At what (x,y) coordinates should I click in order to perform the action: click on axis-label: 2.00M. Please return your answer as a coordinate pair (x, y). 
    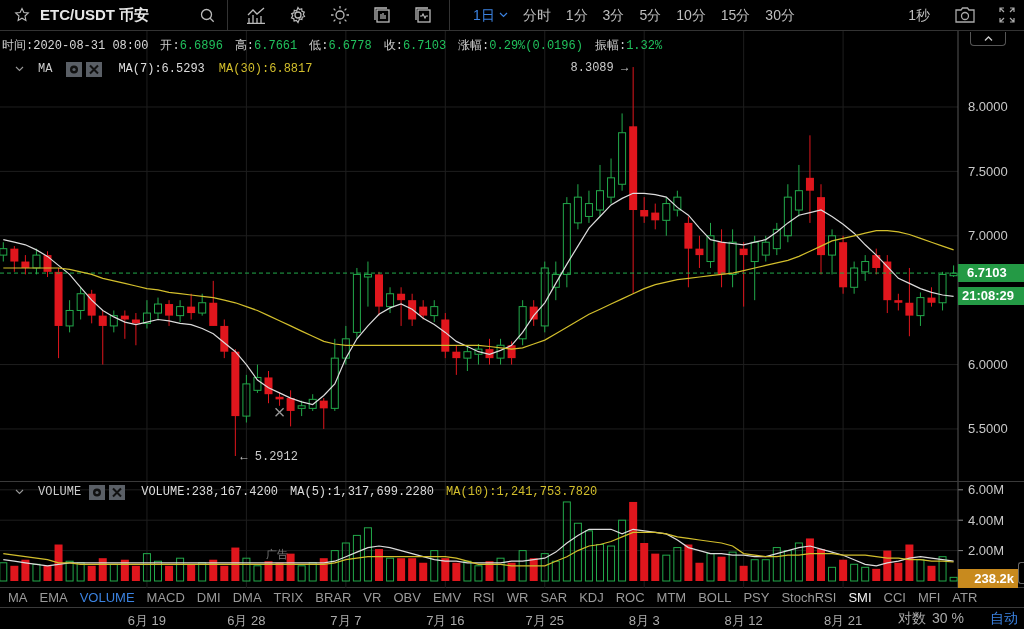
    Looking at the image, I should click on (986, 551).